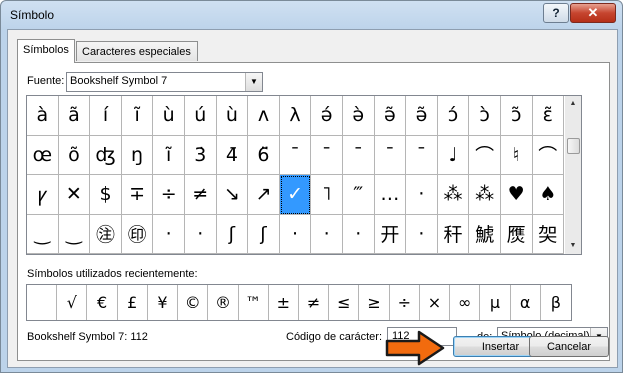 Image resolution: width=623 pixels, height=373 pixels. What do you see at coordinates (453, 116) in the screenshot?
I see `symbol-cell: ɔ́` at bounding box center [453, 116].